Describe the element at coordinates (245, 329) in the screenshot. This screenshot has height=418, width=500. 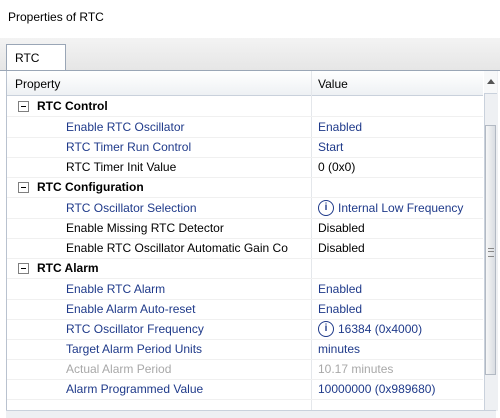
I see `property-row: RTC Oscillator Frequency i 16384 (0x4000)` at that location.